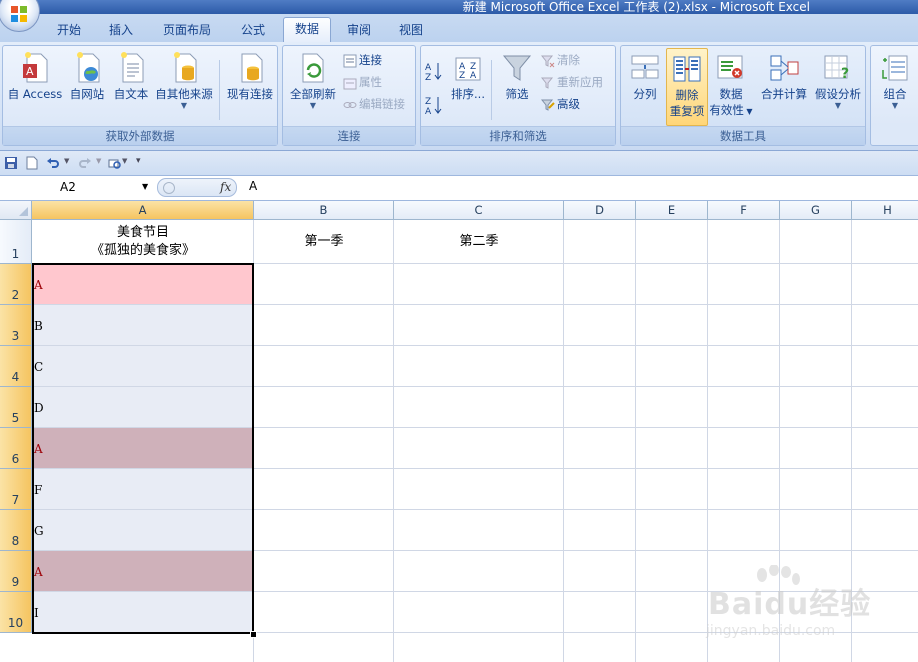  What do you see at coordinates (16, 530) in the screenshot?
I see `row-header-8: 8` at bounding box center [16, 530].